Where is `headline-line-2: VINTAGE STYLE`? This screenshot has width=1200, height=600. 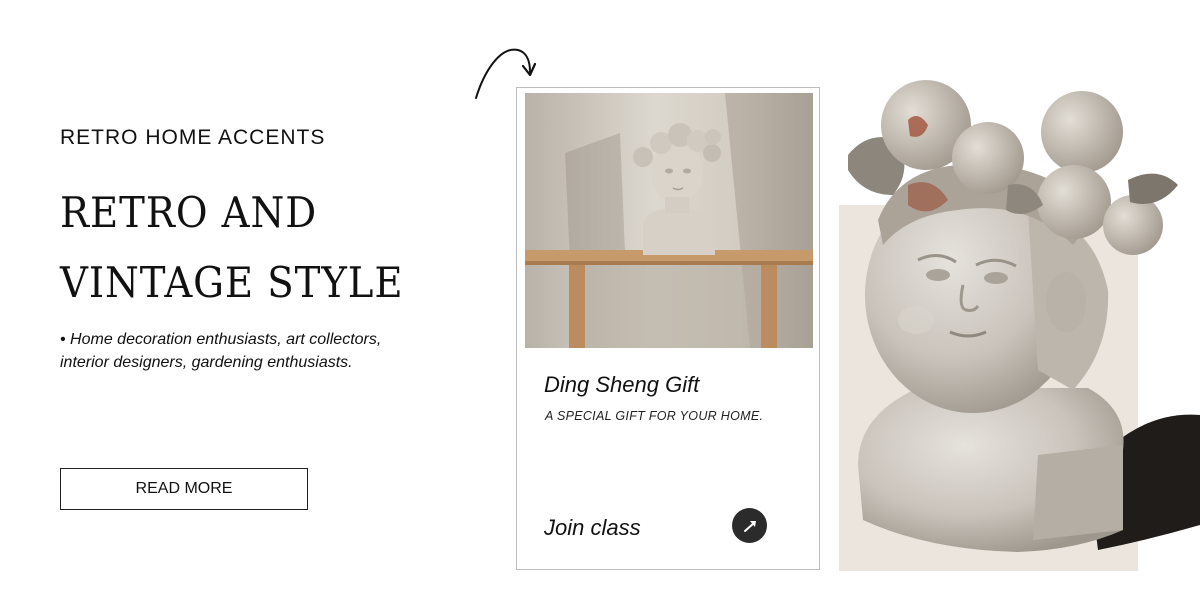
headline-line-2: VINTAGE STYLE is located at coordinates (232, 282).